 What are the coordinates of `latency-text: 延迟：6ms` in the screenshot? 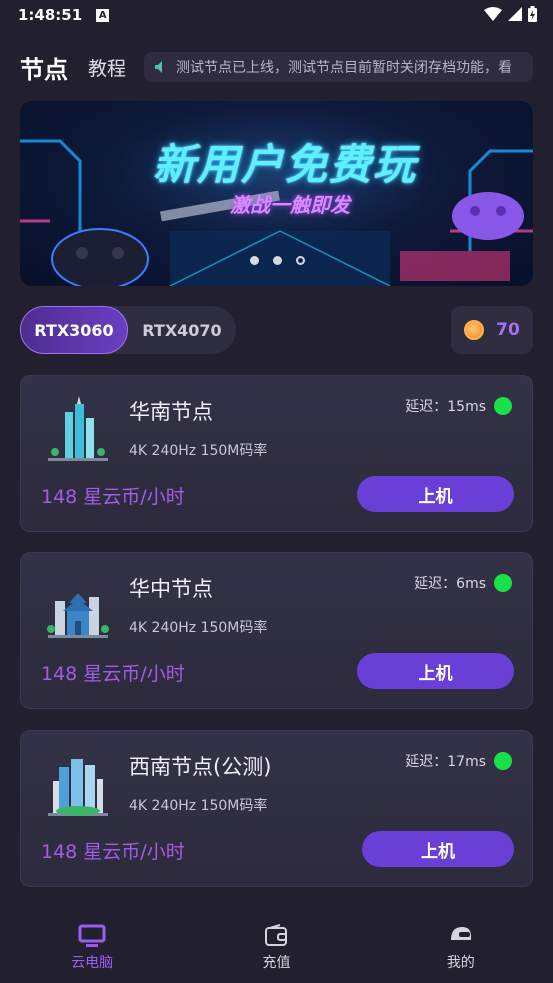 It's located at (450, 584).